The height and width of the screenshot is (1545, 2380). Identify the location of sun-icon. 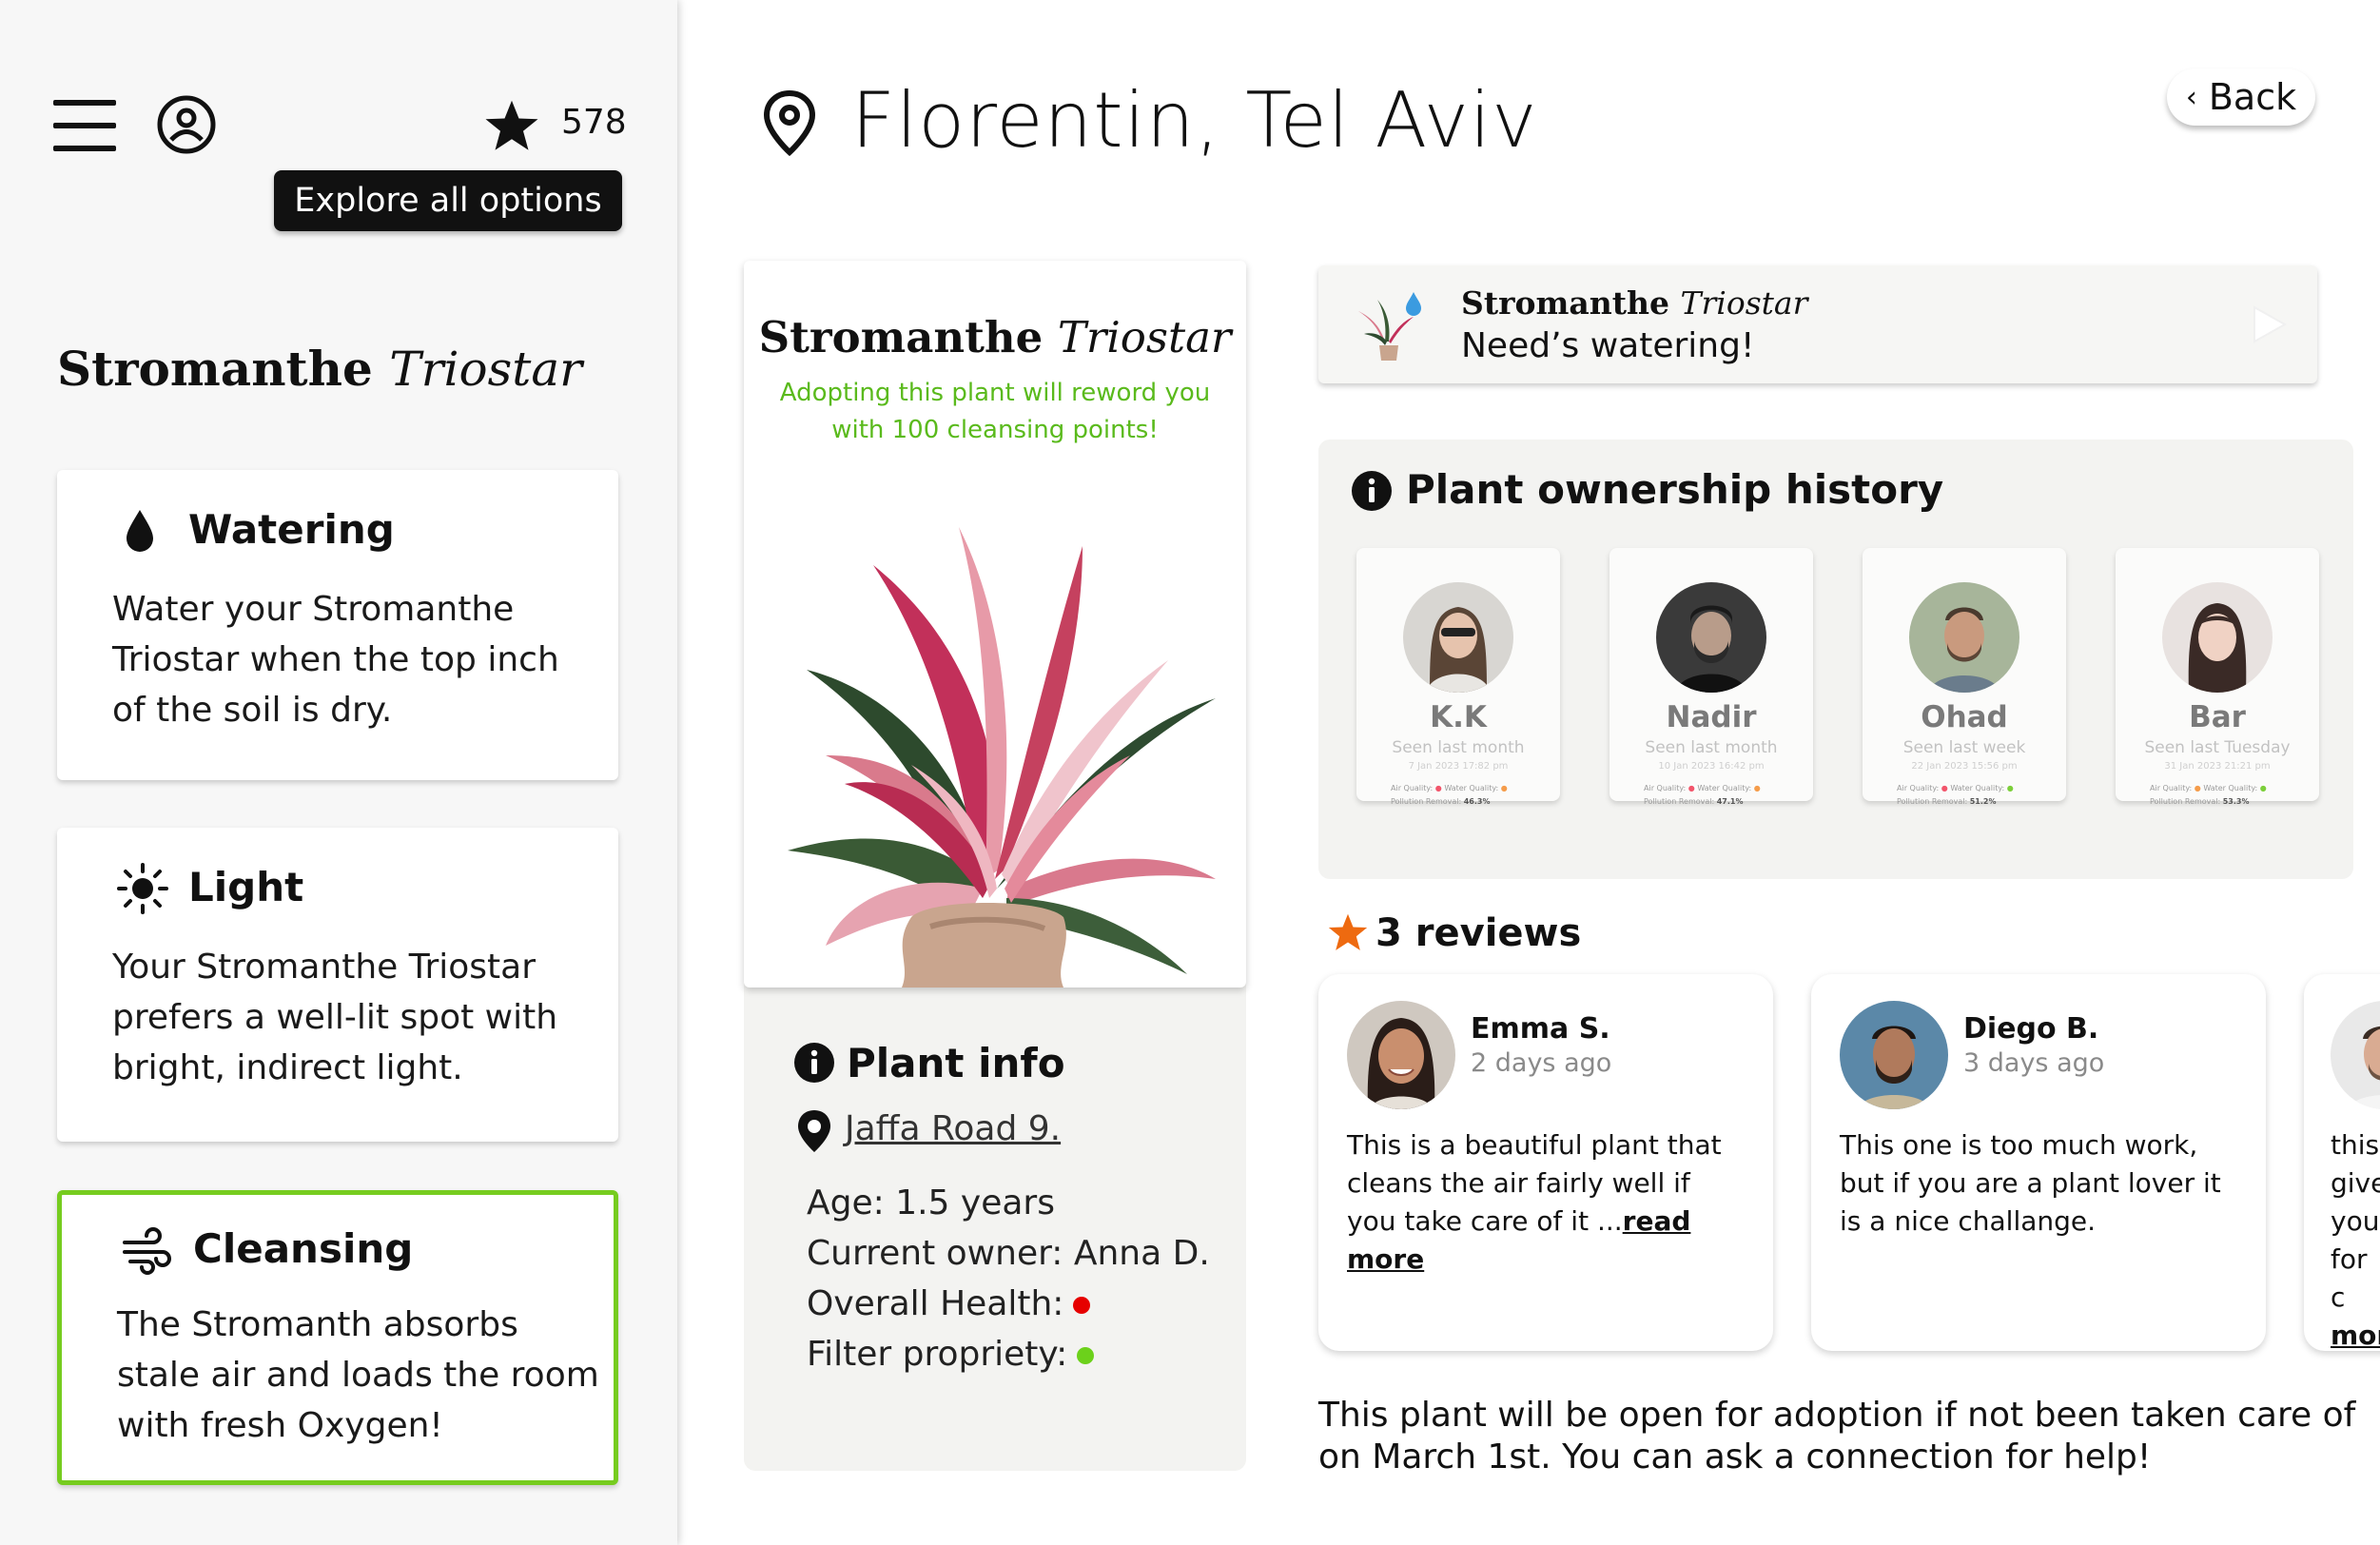
(143, 888).